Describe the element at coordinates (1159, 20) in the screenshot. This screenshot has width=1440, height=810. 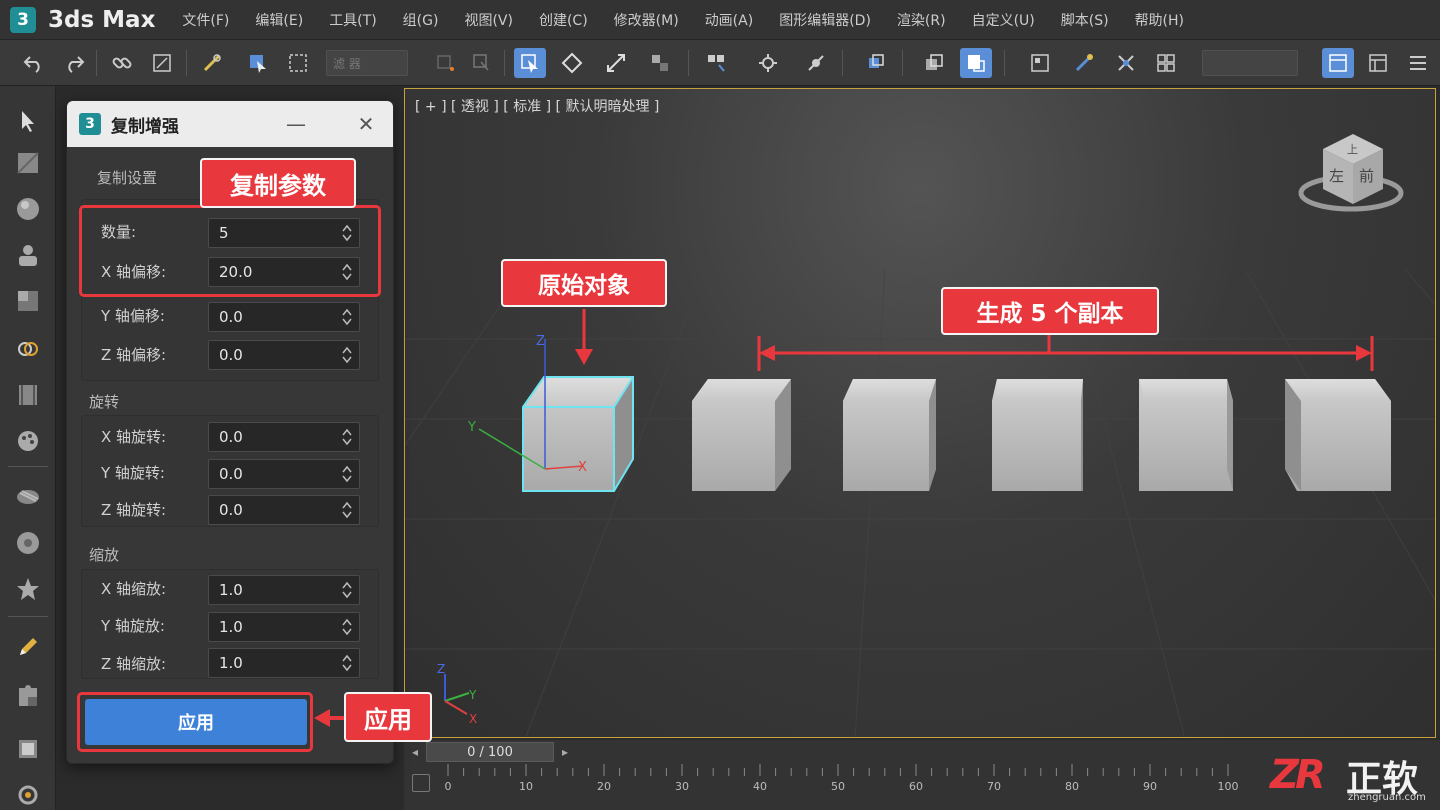
I see `menu-help: 帮助(H)` at that location.